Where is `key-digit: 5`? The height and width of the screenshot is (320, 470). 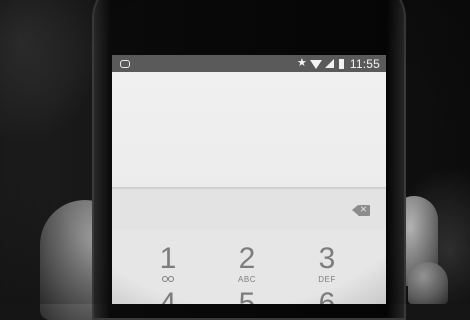
key-digit: 5 is located at coordinates (247, 296).